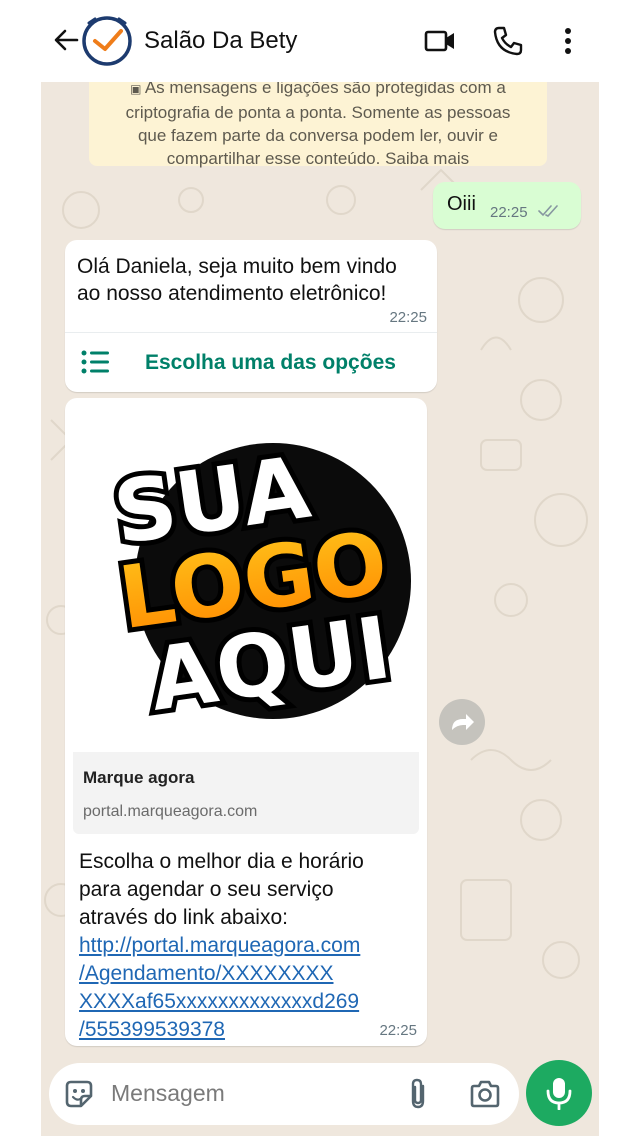 The width and height of the screenshot is (640, 1136). I want to click on voice-message-button, so click(559, 1093).